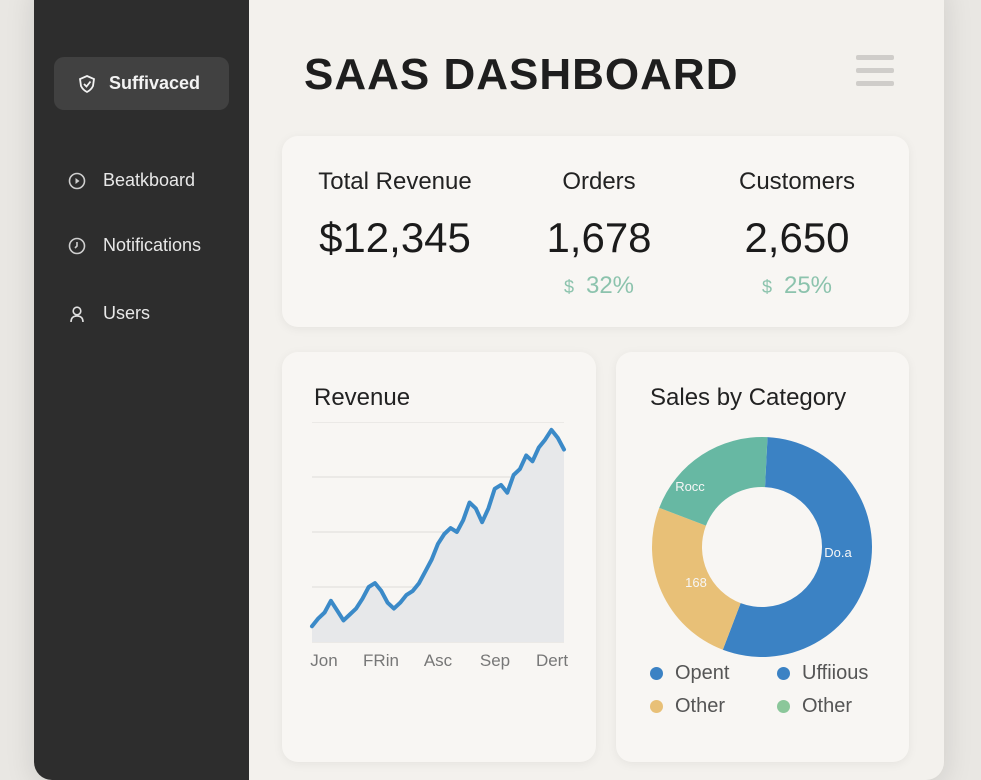  What do you see at coordinates (438, 660) in the screenshot?
I see `x-tick-label: Asc` at bounding box center [438, 660].